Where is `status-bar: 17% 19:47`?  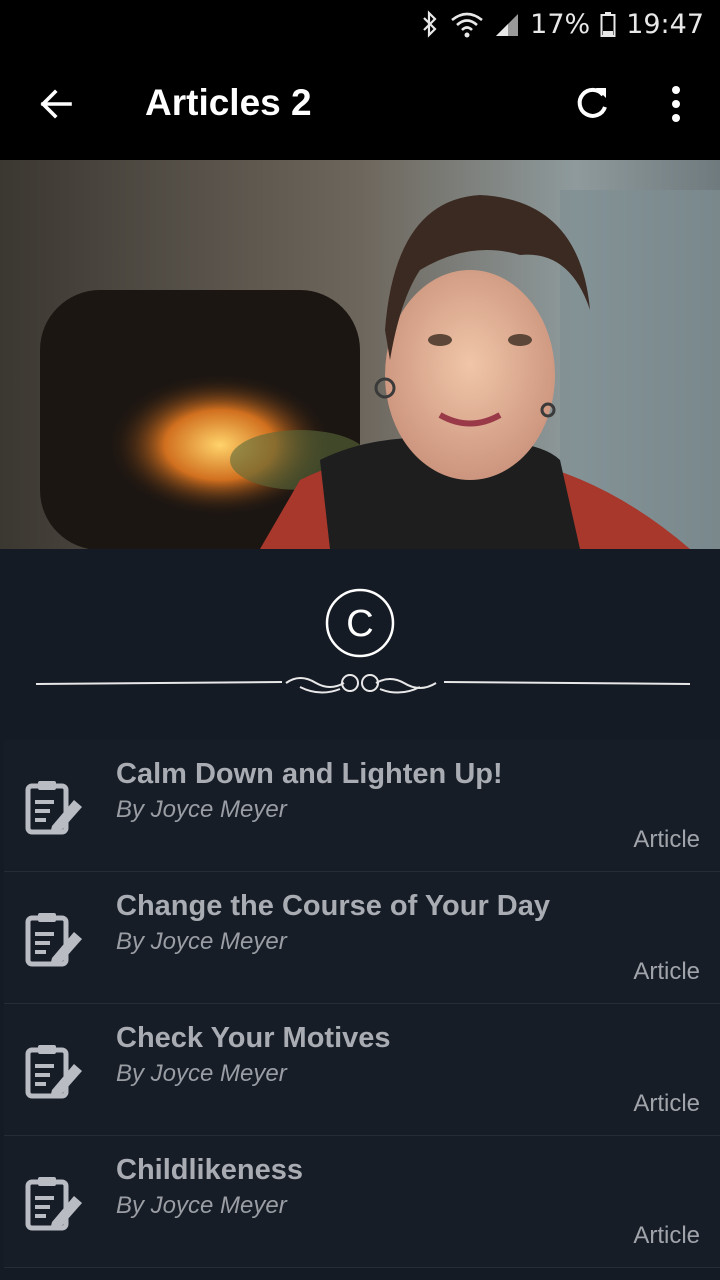 status-bar: 17% 19:47 is located at coordinates (360, 24).